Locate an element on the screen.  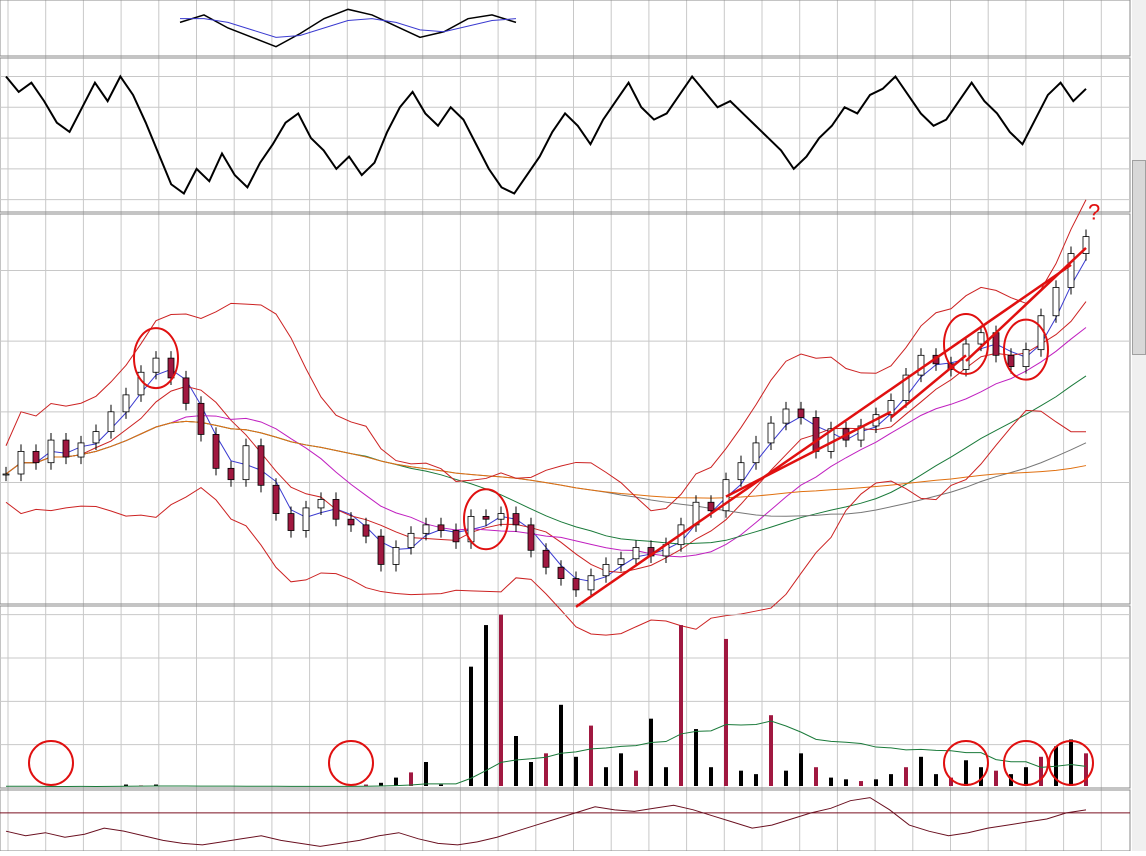
scrollbar-track is located at coordinates (1139, 425).